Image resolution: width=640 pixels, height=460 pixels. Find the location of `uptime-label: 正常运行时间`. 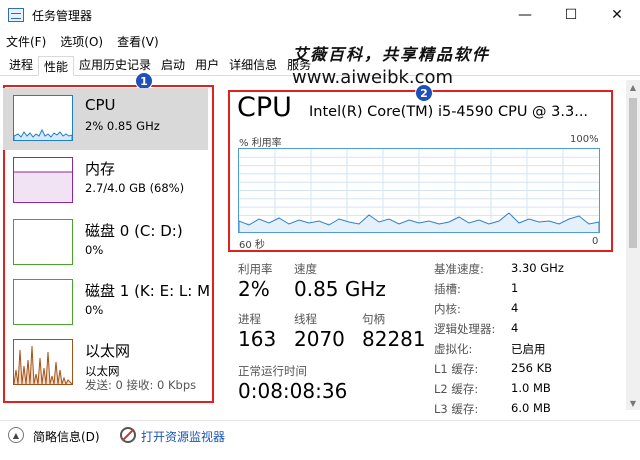

uptime-label: 正常运行时间 is located at coordinates (272, 371).